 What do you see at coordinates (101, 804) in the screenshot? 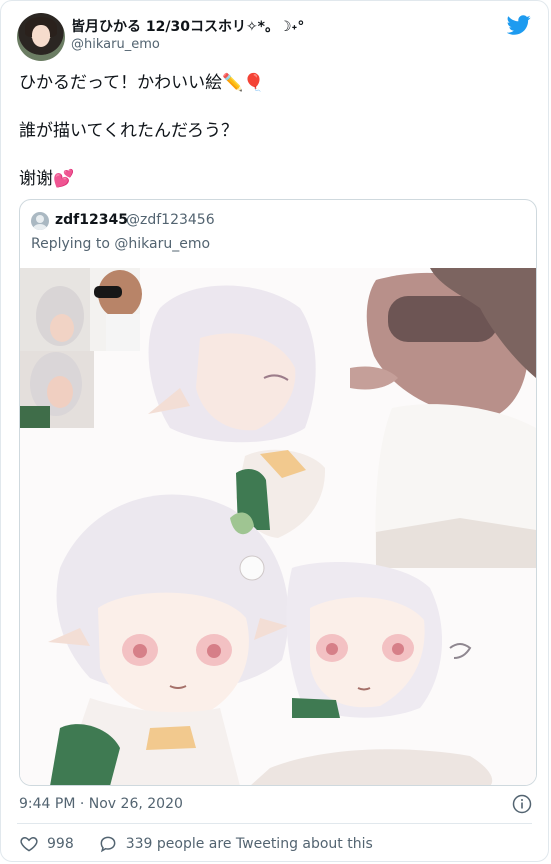
I see `tweet-timestamp: 9:44 PM · Nov 26, 2020` at bounding box center [101, 804].